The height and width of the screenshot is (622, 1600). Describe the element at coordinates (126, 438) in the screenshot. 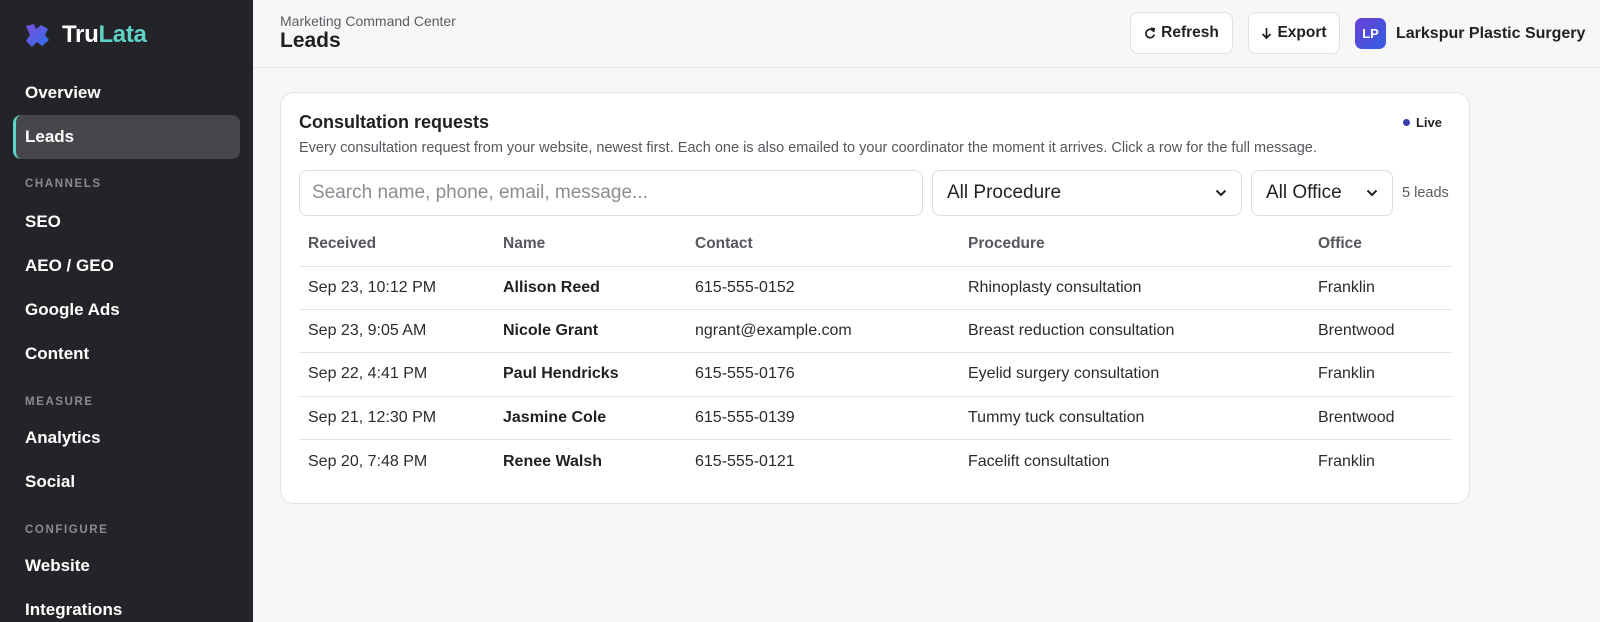

I see `sidebar-item-analytics: Analytics` at that location.